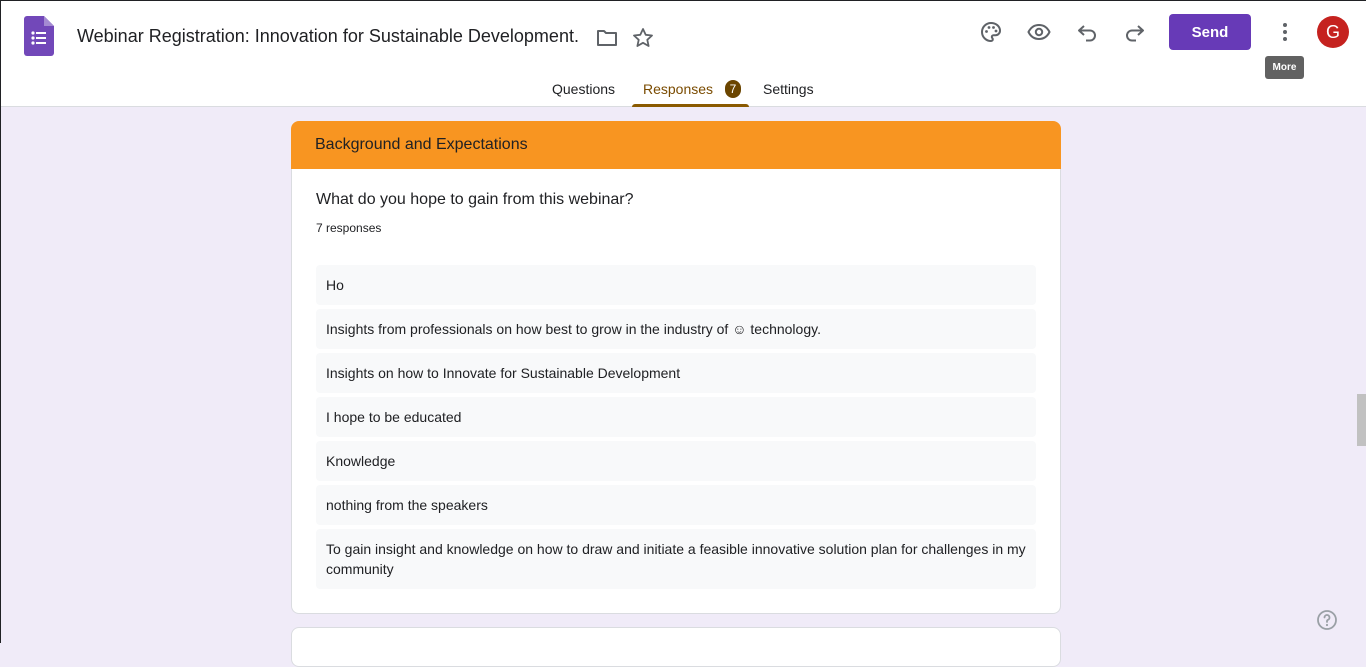  Describe the element at coordinates (676, 461) in the screenshot. I see `response-item: Knowledge` at that location.